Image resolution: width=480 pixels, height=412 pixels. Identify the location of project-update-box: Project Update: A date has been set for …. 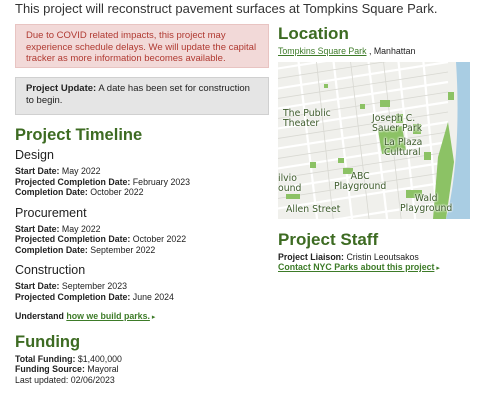
(142, 96).